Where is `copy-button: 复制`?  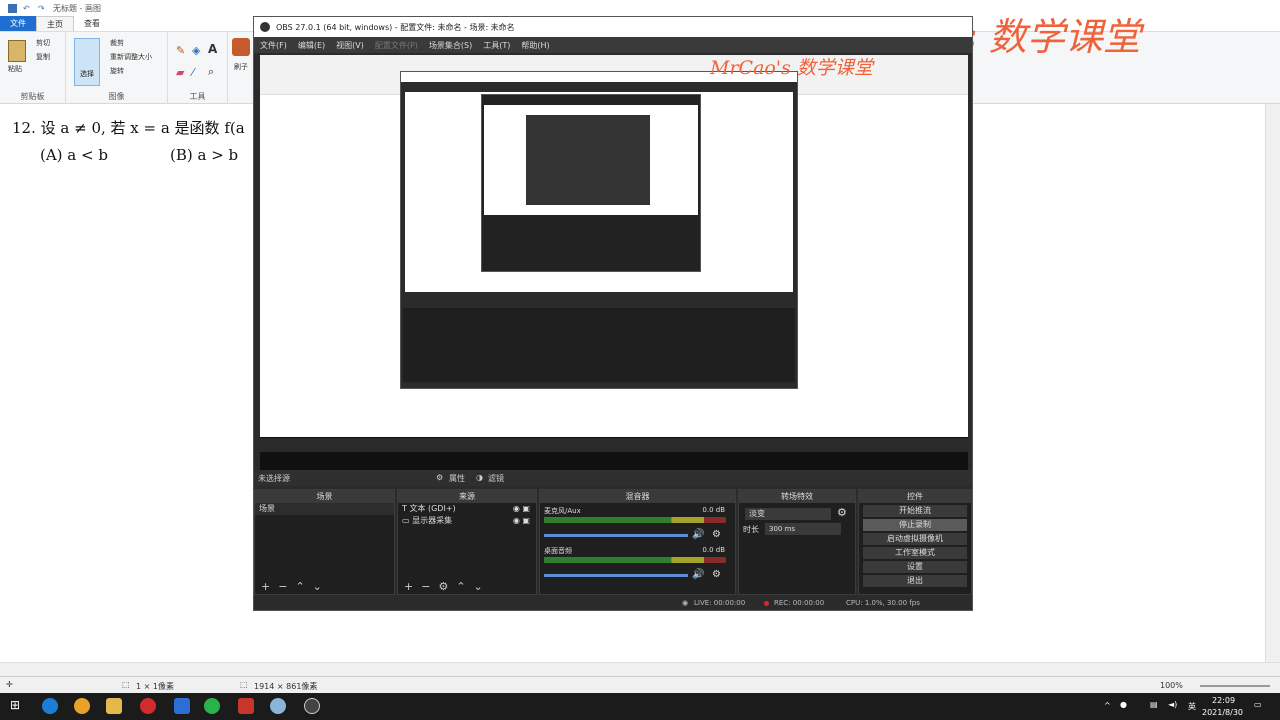
copy-button: 复制 is located at coordinates (43, 57).